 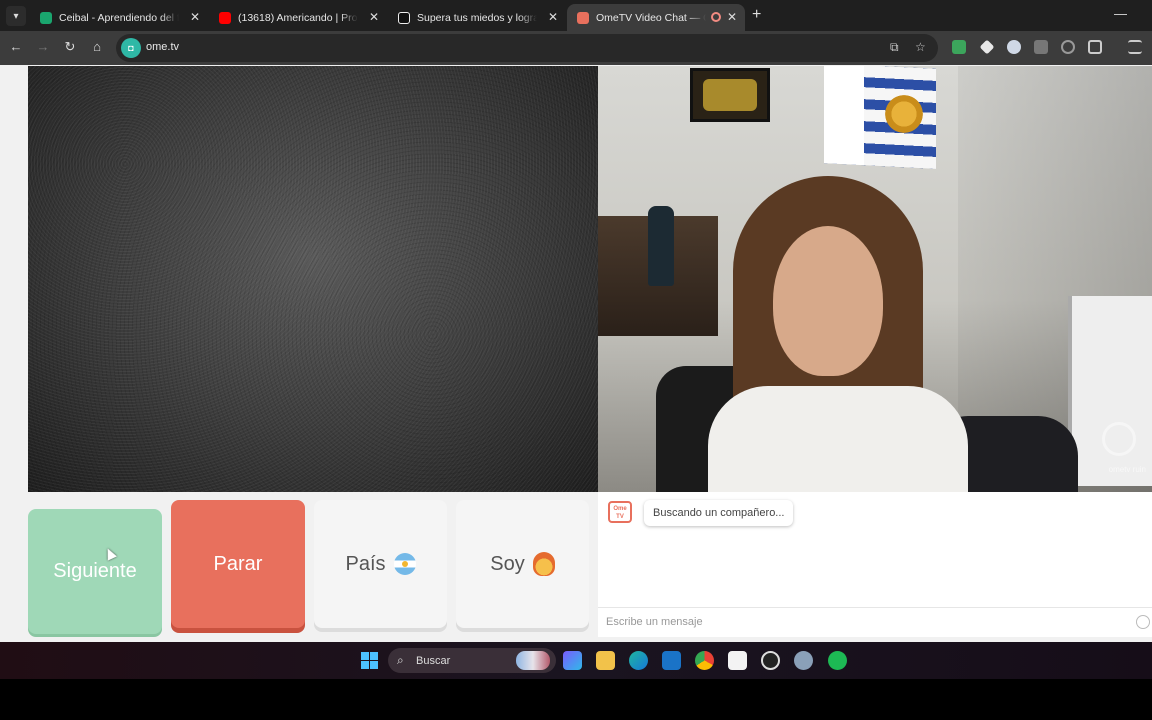 What do you see at coordinates (894, 47) in the screenshot?
I see `cast-icon: ⧉` at bounding box center [894, 47].